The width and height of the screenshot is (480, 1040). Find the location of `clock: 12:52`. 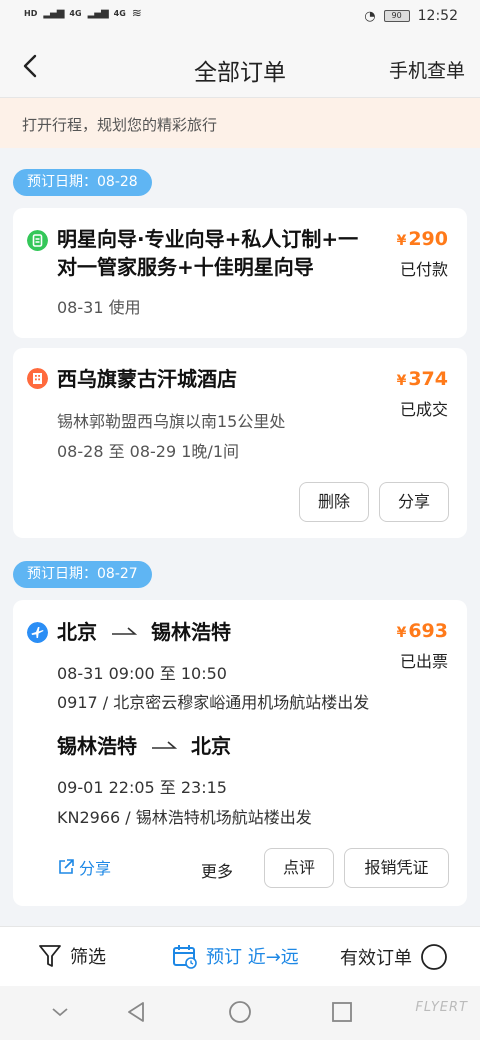

clock: 12:52 is located at coordinates (437, 16).